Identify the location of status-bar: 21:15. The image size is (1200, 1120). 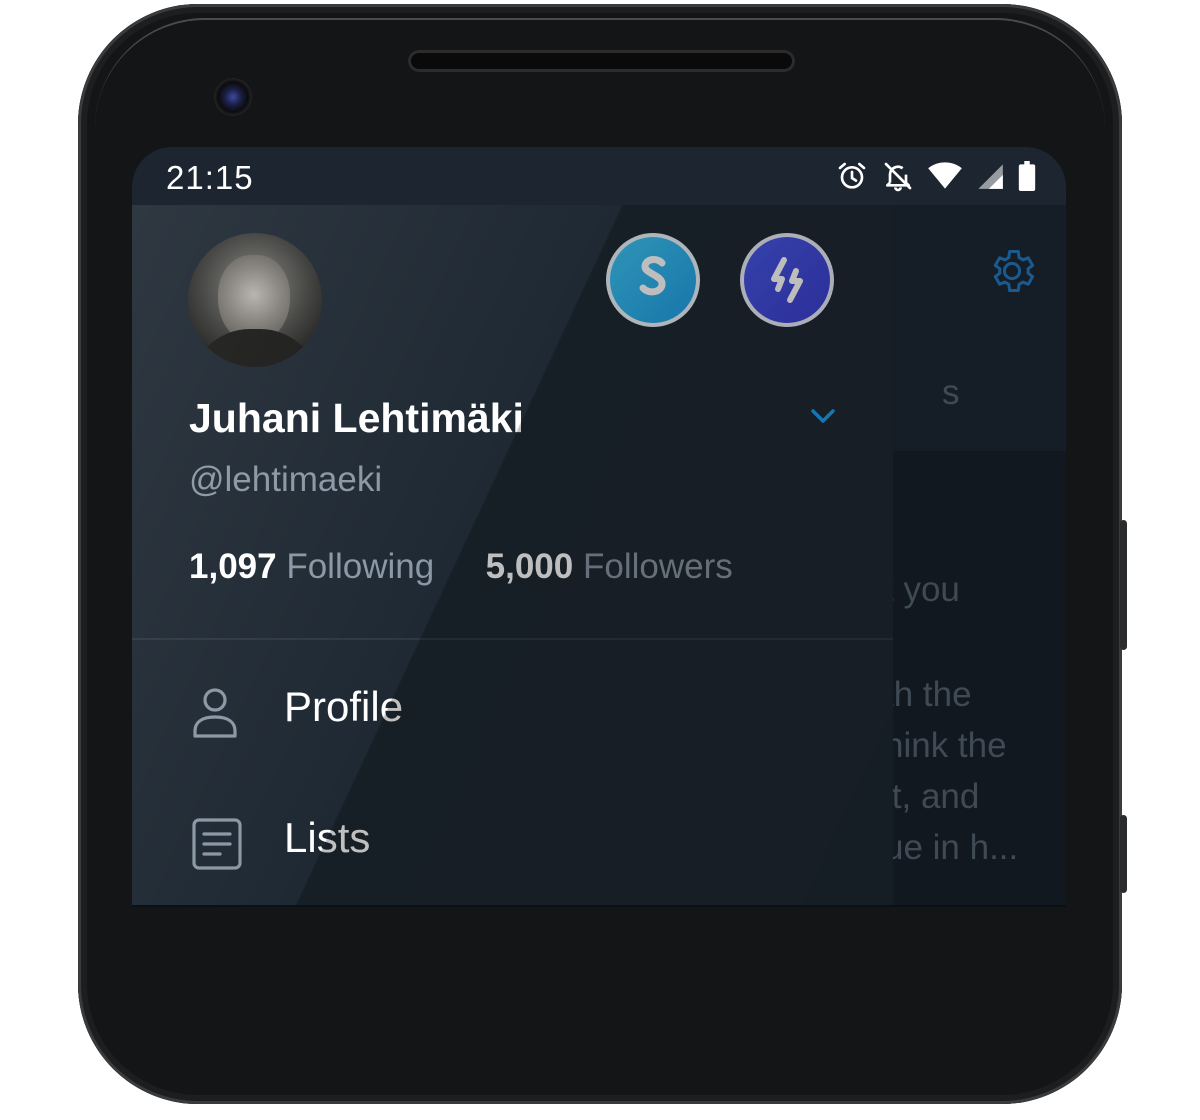
(599, 176).